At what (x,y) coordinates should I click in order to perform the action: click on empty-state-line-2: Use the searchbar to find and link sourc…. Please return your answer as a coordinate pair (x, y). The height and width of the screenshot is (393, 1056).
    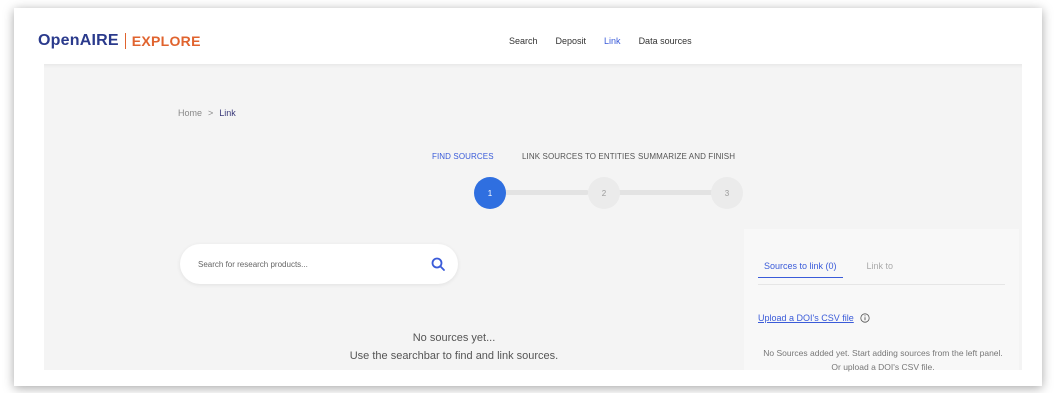
    Looking at the image, I should click on (454, 356).